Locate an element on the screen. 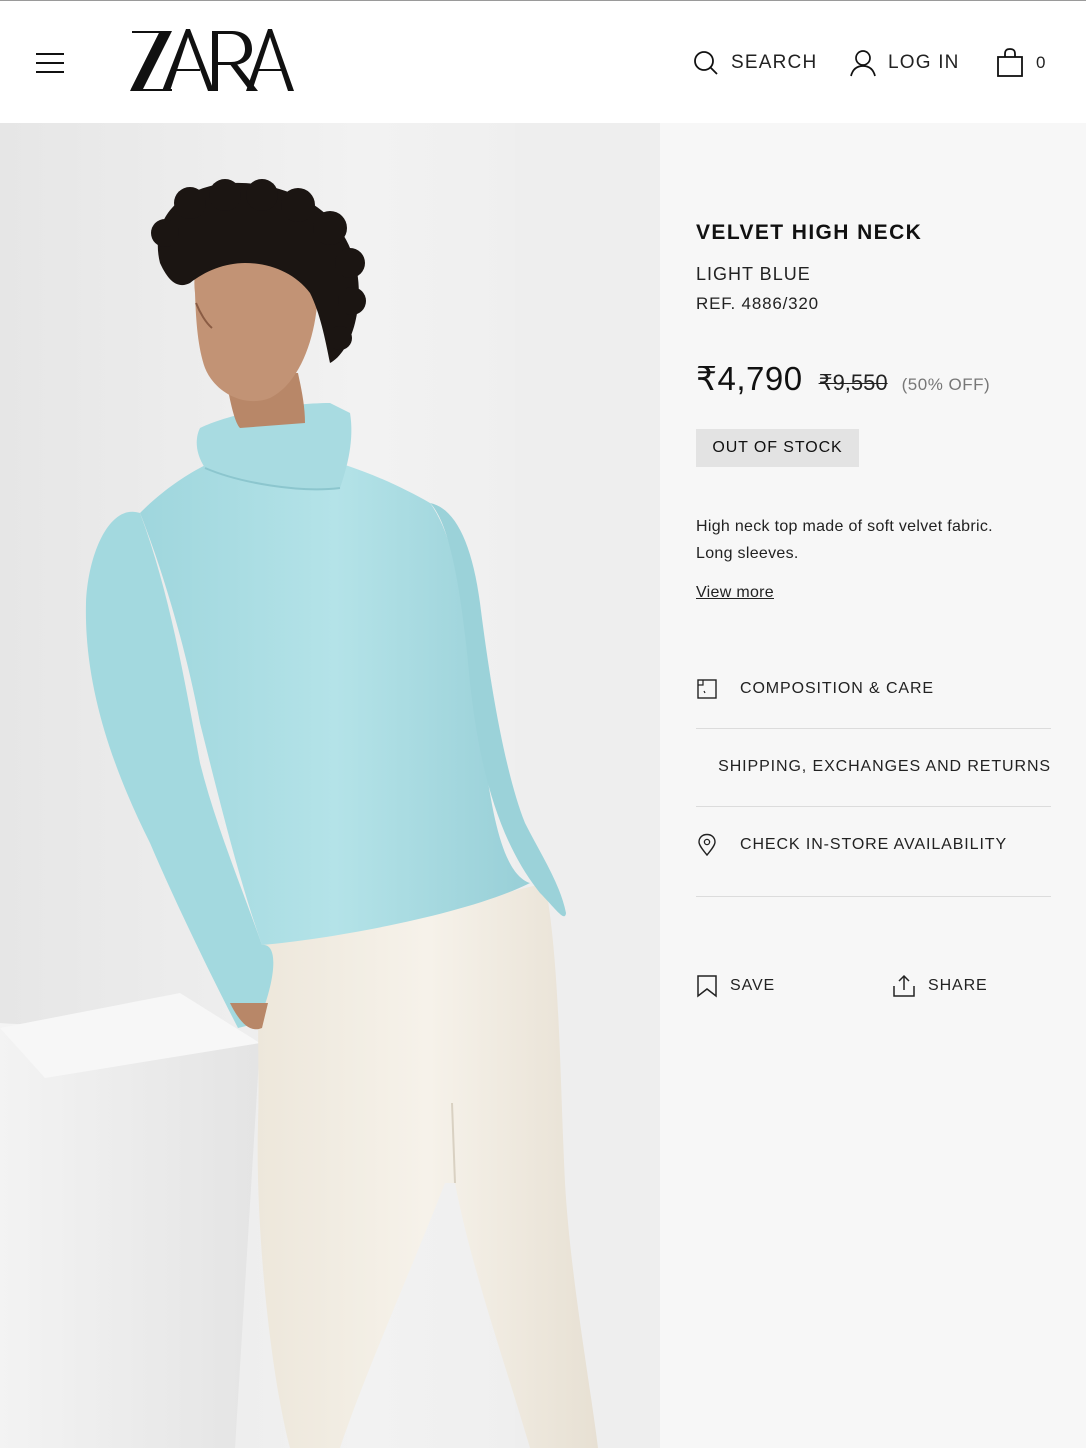  product-color: LIGHT BLUE is located at coordinates (753, 274).